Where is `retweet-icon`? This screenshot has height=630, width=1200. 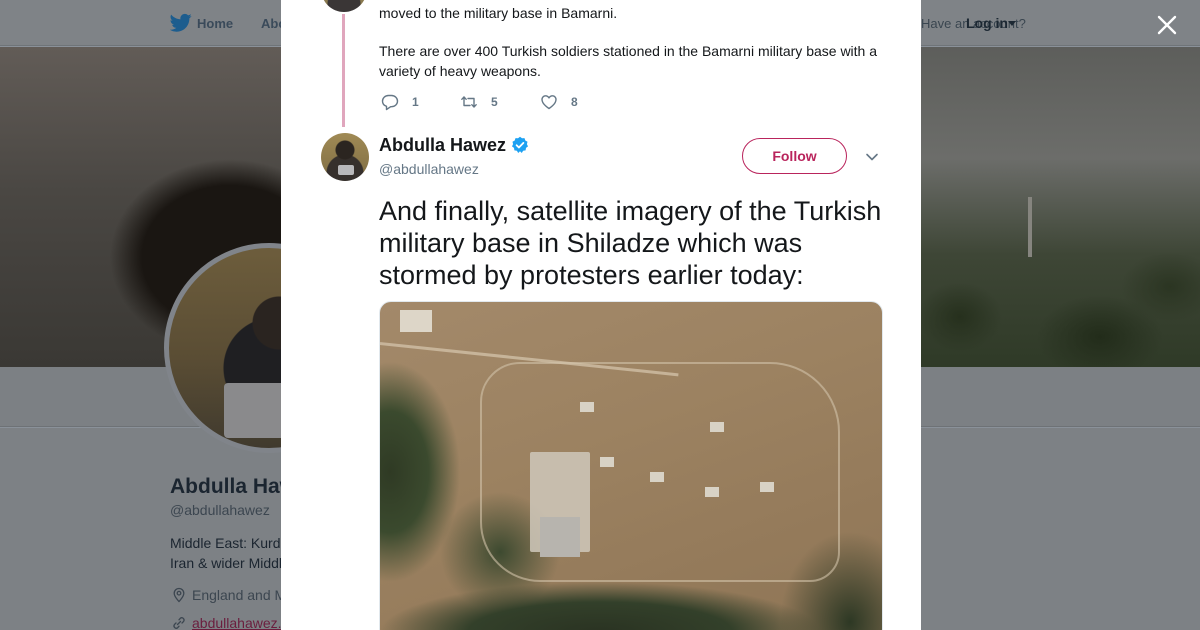
retweet-icon is located at coordinates (469, 102).